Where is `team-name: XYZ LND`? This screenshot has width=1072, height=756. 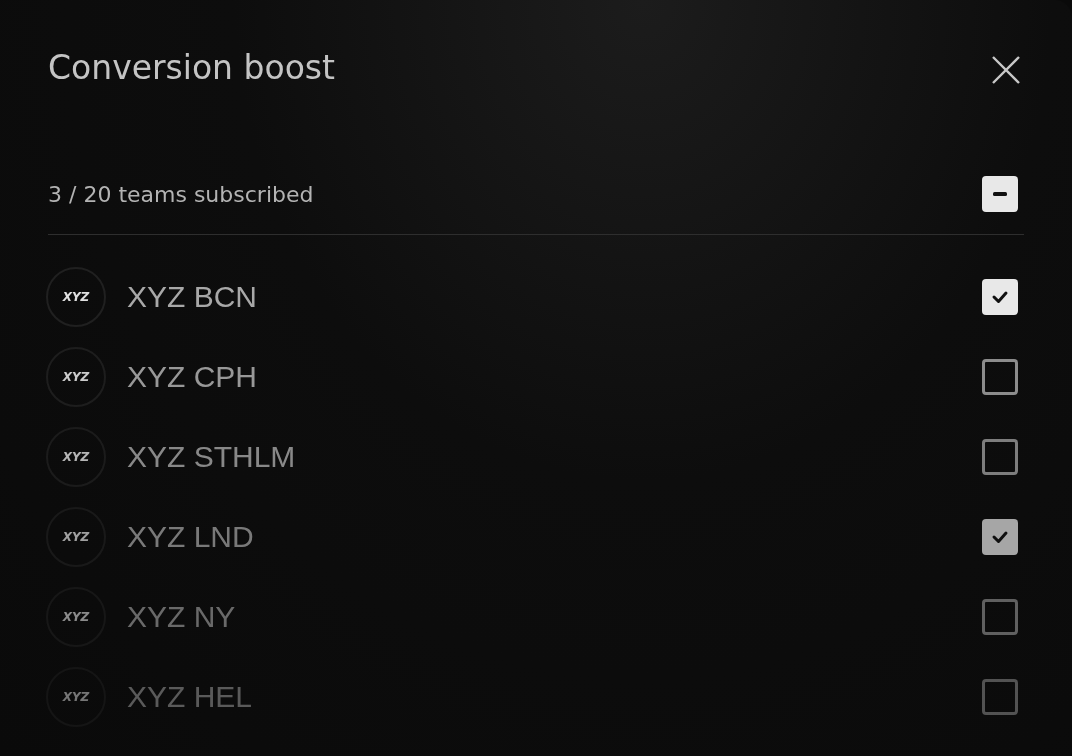
team-name: XYZ LND is located at coordinates (190, 537).